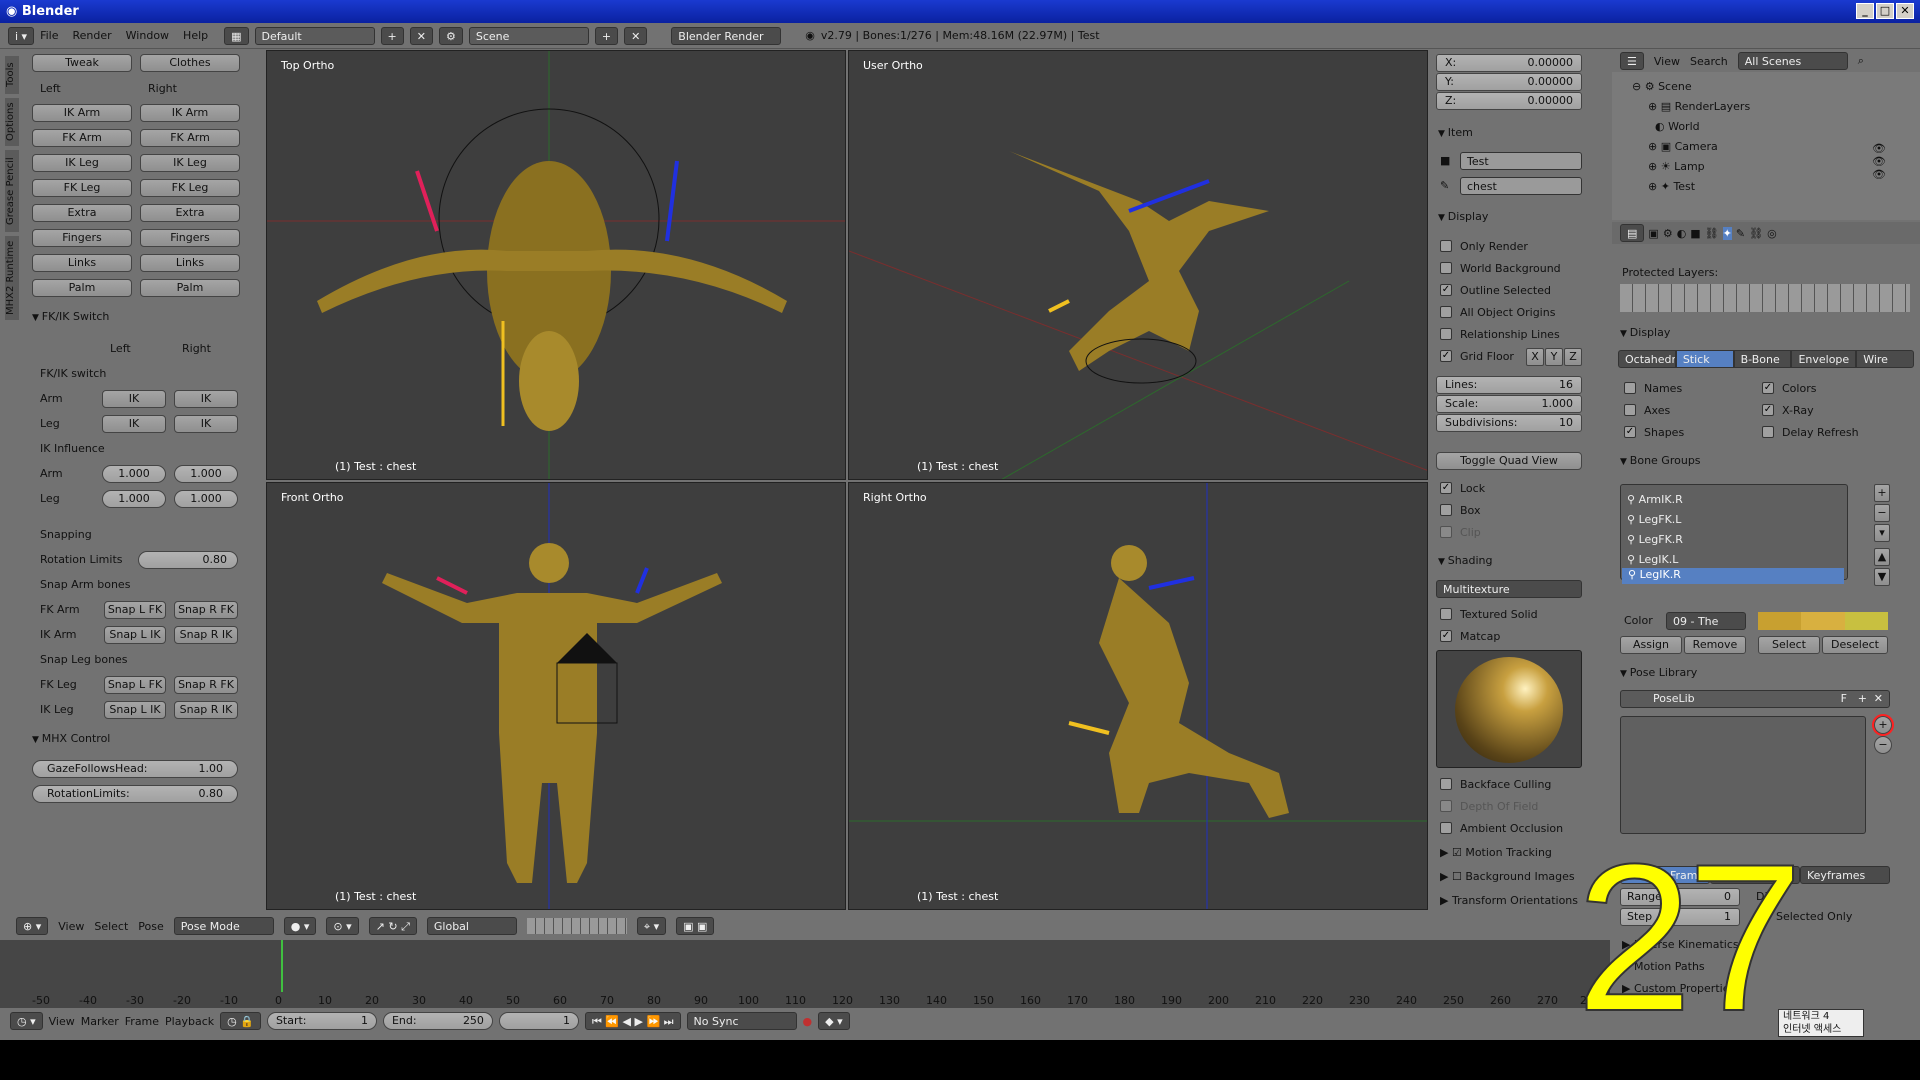  Describe the element at coordinates (12, 75) in the screenshot. I see `tab-tools: Tools` at that location.